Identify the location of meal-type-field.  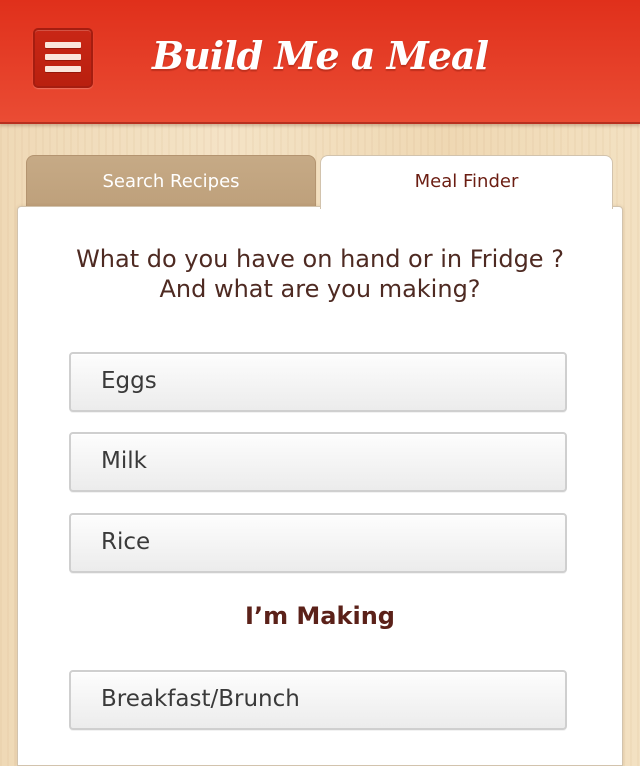
(318, 700).